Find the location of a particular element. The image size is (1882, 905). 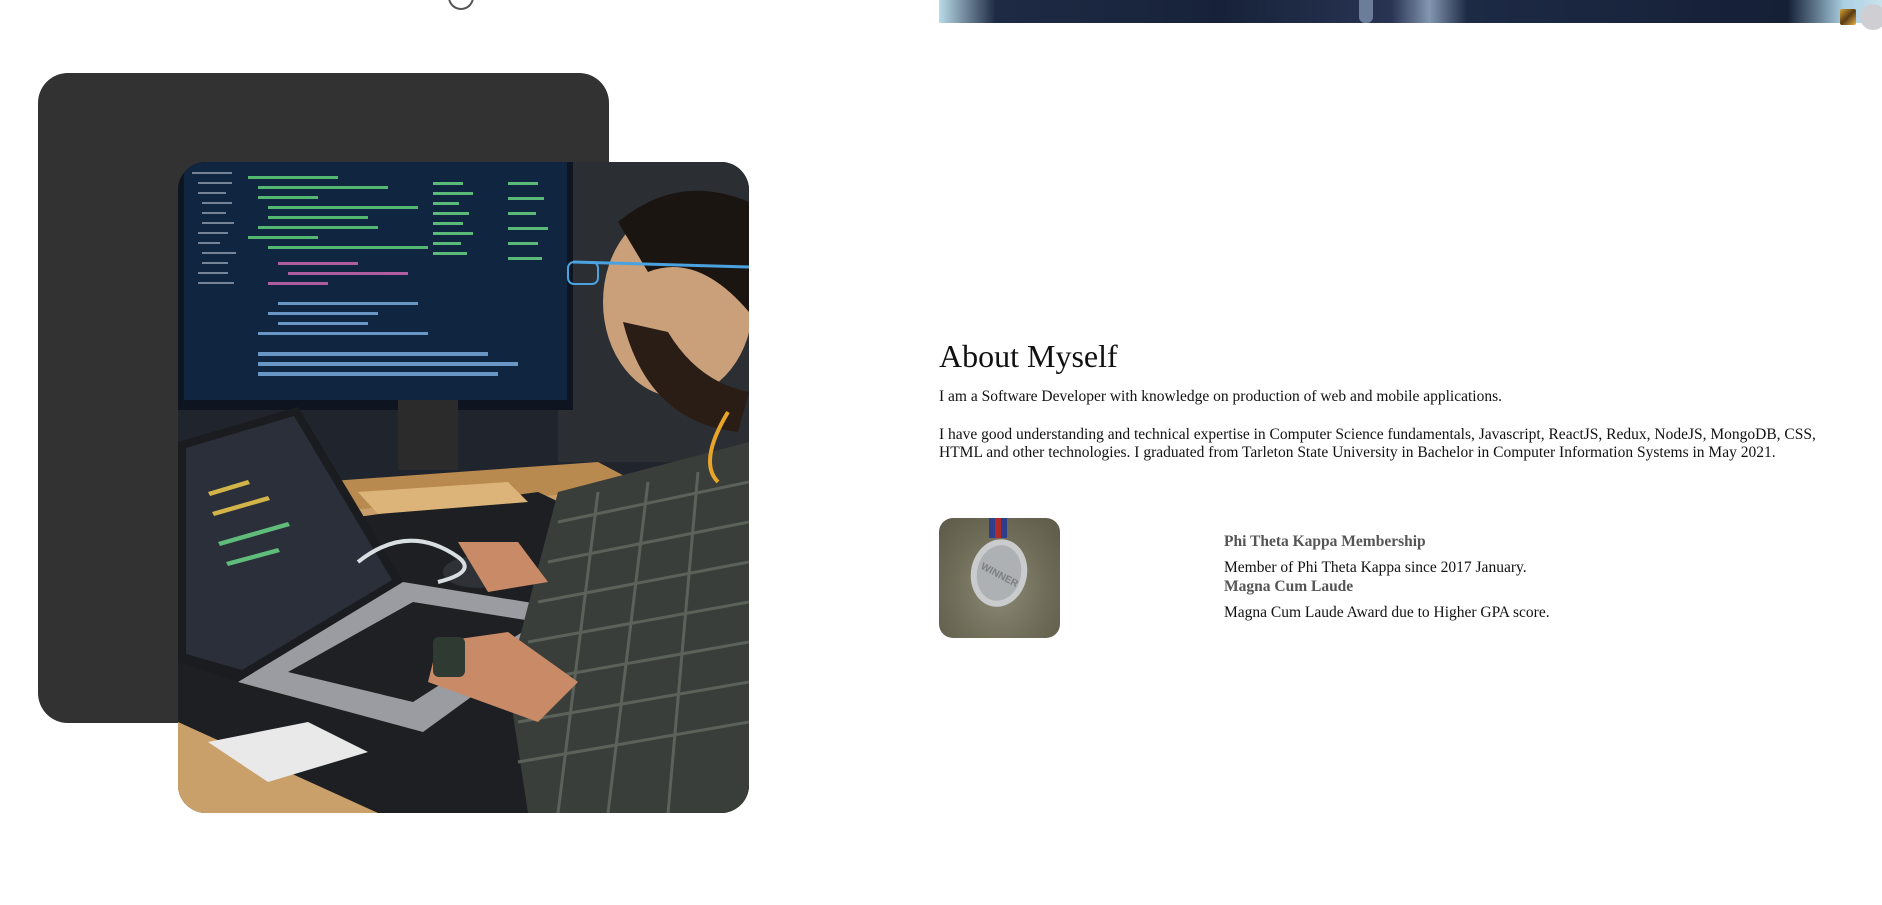

partial-heading-glyph is located at coordinates (461, 5).